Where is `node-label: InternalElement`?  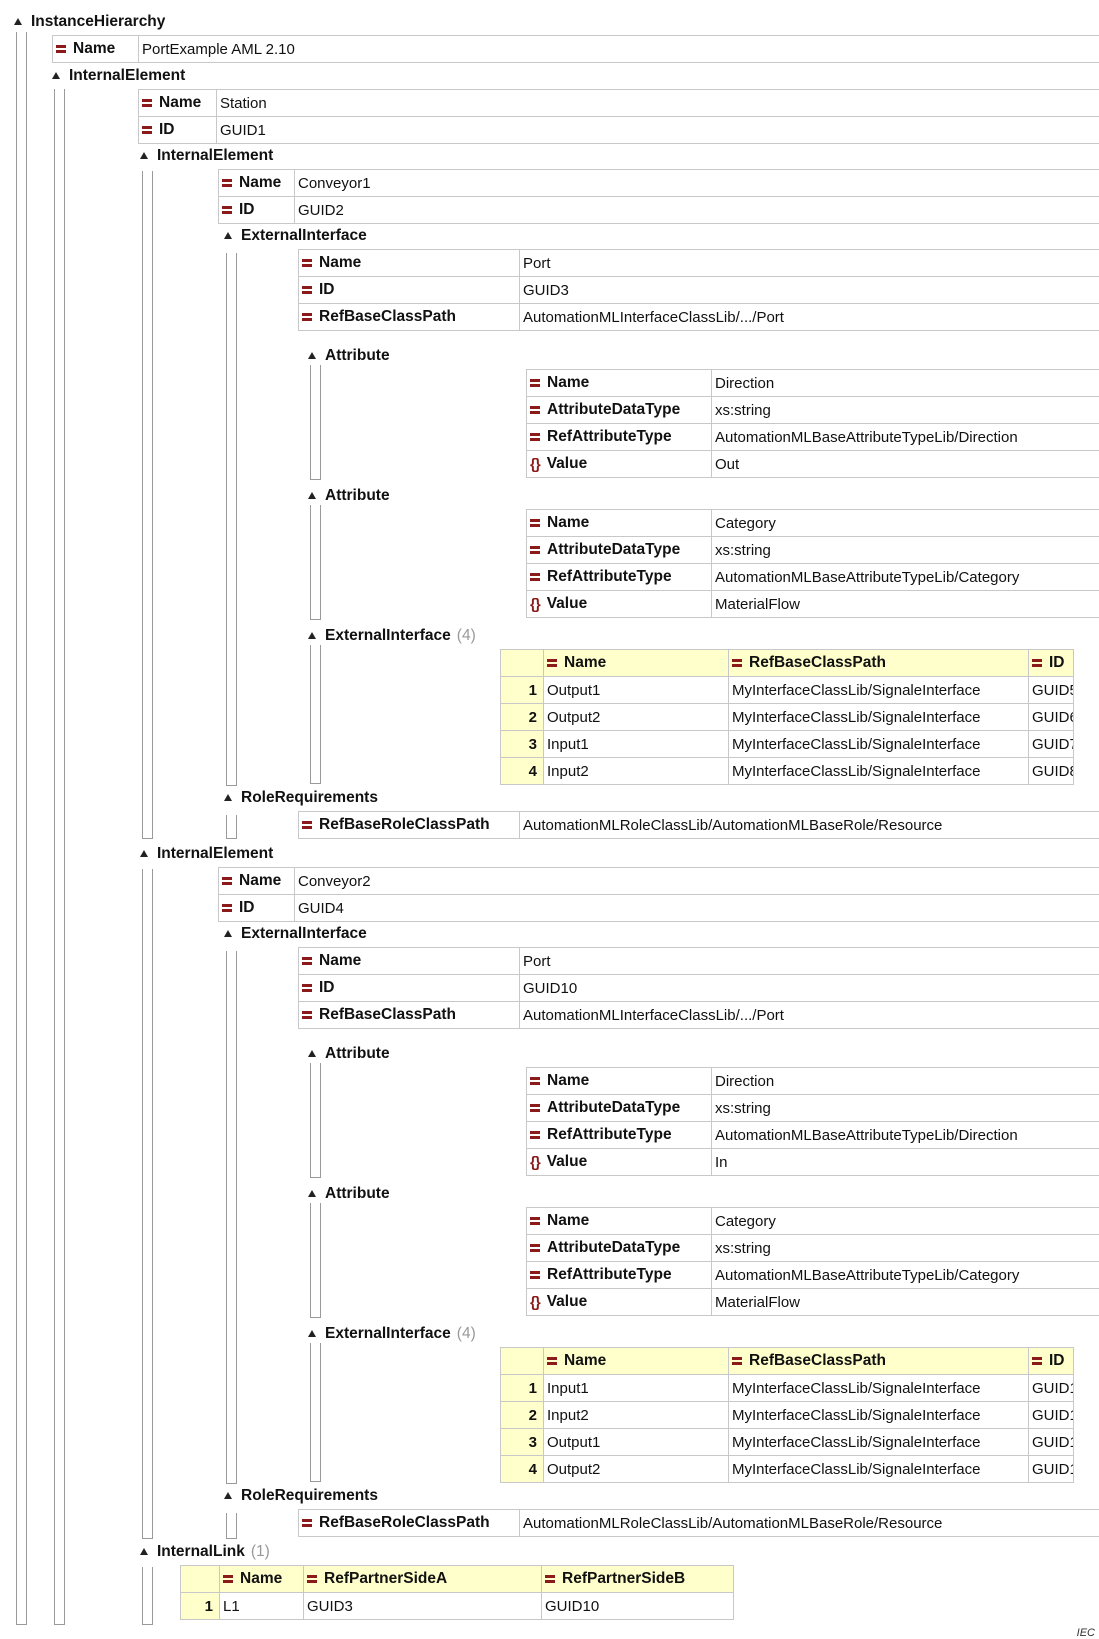
node-label: InternalElement is located at coordinates (215, 155).